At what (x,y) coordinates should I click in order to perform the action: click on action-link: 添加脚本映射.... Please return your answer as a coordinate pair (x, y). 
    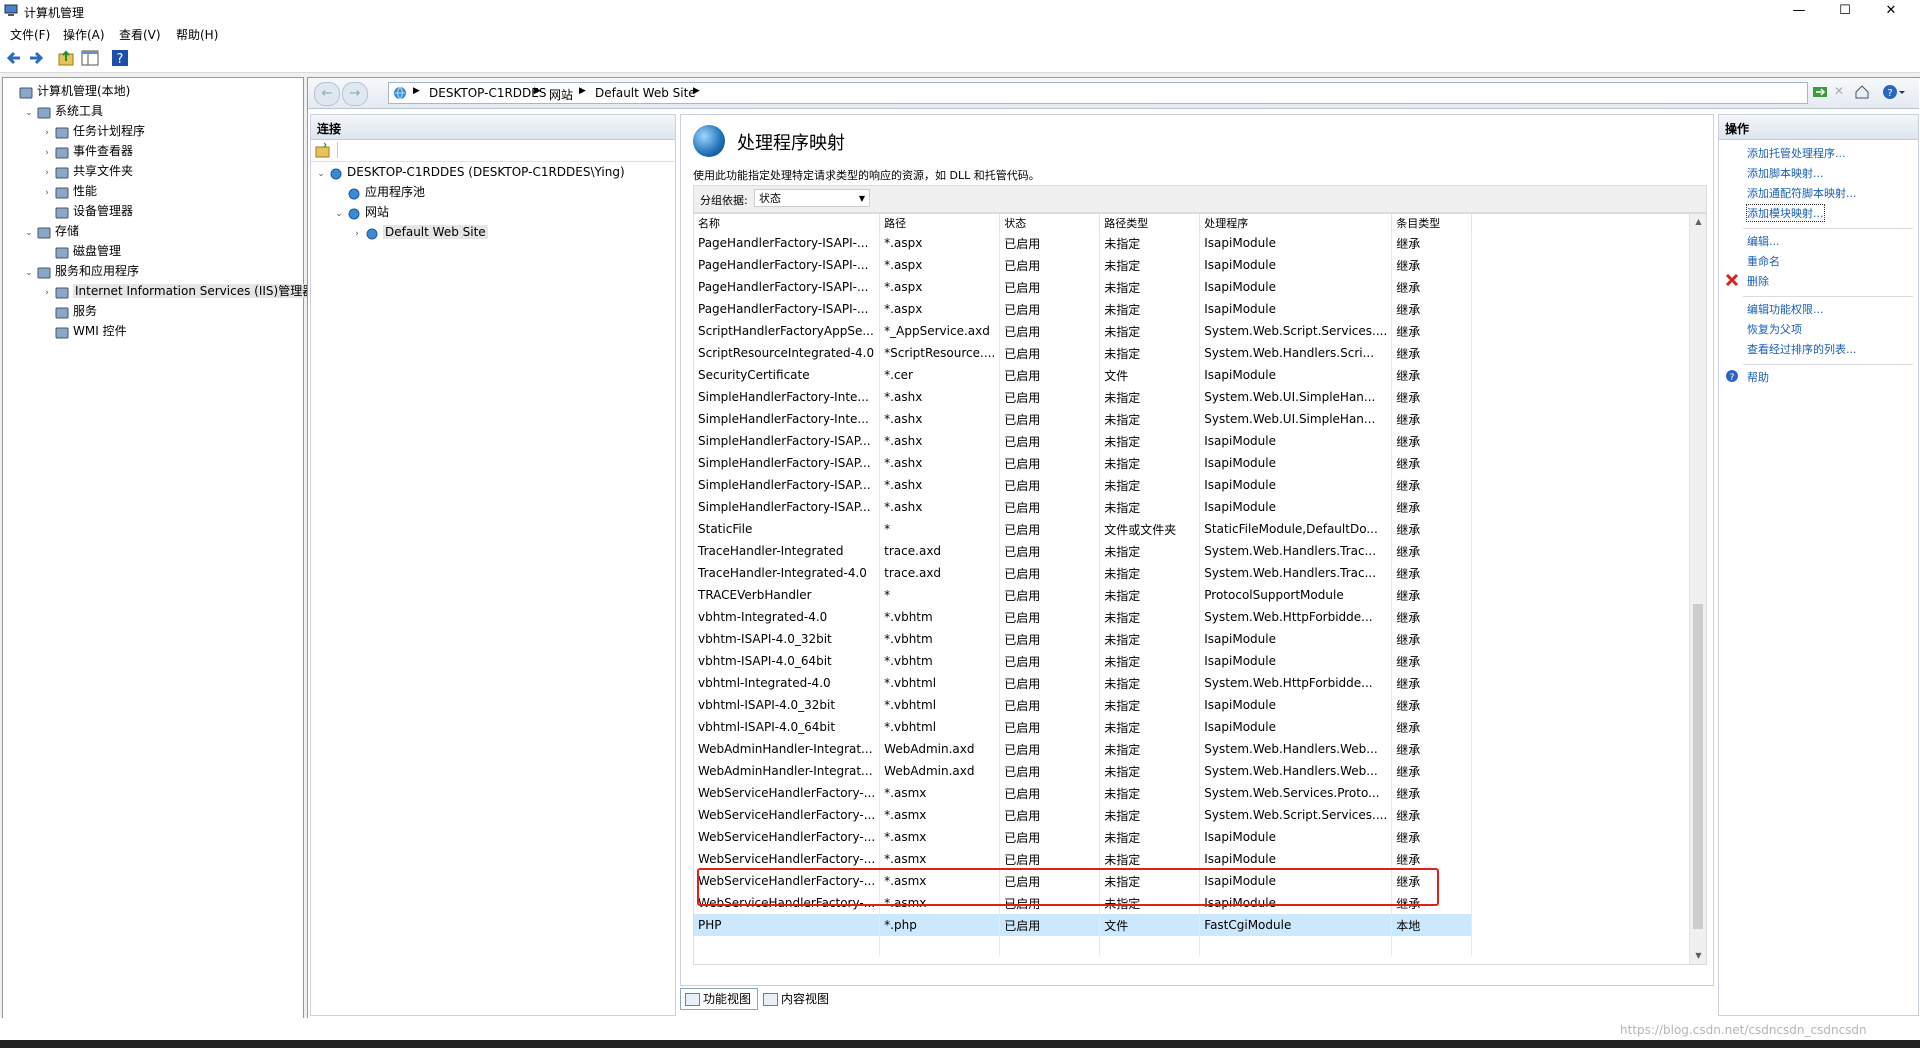
    Looking at the image, I should click on (1785, 173).